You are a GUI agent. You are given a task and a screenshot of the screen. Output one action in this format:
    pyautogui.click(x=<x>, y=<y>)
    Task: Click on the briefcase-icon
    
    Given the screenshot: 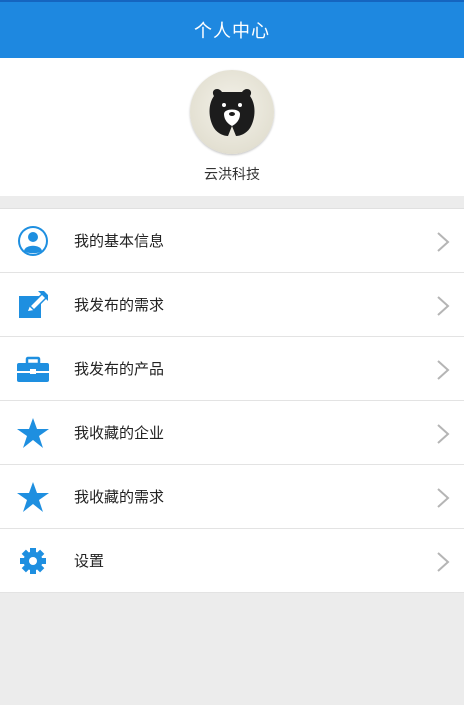 What is the action you would take?
    pyautogui.click(x=33, y=369)
    